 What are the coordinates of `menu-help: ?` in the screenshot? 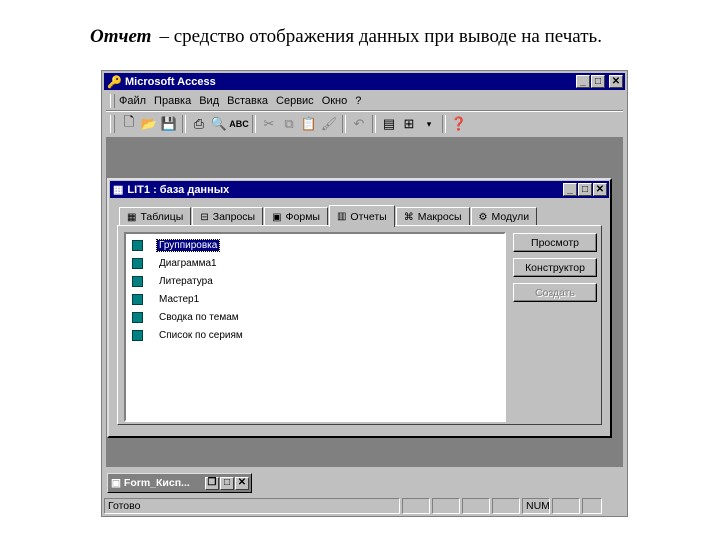 It's located at (358, 101).